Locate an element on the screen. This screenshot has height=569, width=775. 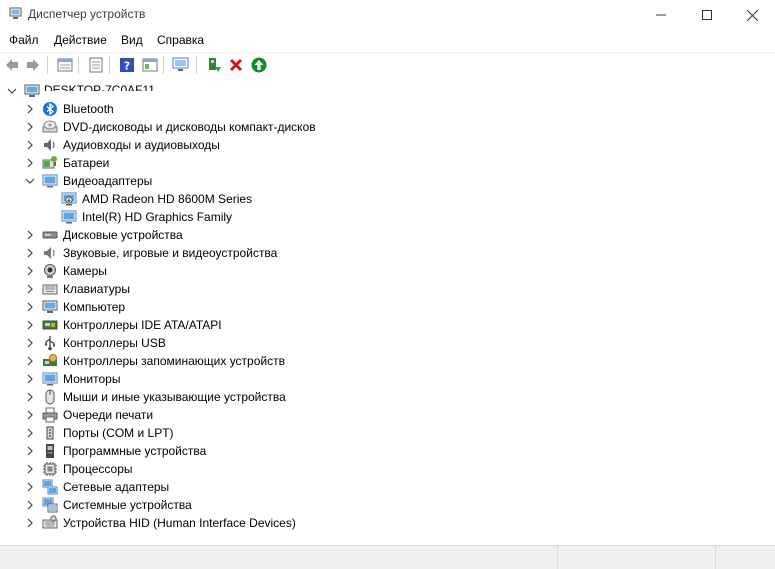
device-row: AMD Radeon HD 8600M Series is located at coordinates (387, 199).